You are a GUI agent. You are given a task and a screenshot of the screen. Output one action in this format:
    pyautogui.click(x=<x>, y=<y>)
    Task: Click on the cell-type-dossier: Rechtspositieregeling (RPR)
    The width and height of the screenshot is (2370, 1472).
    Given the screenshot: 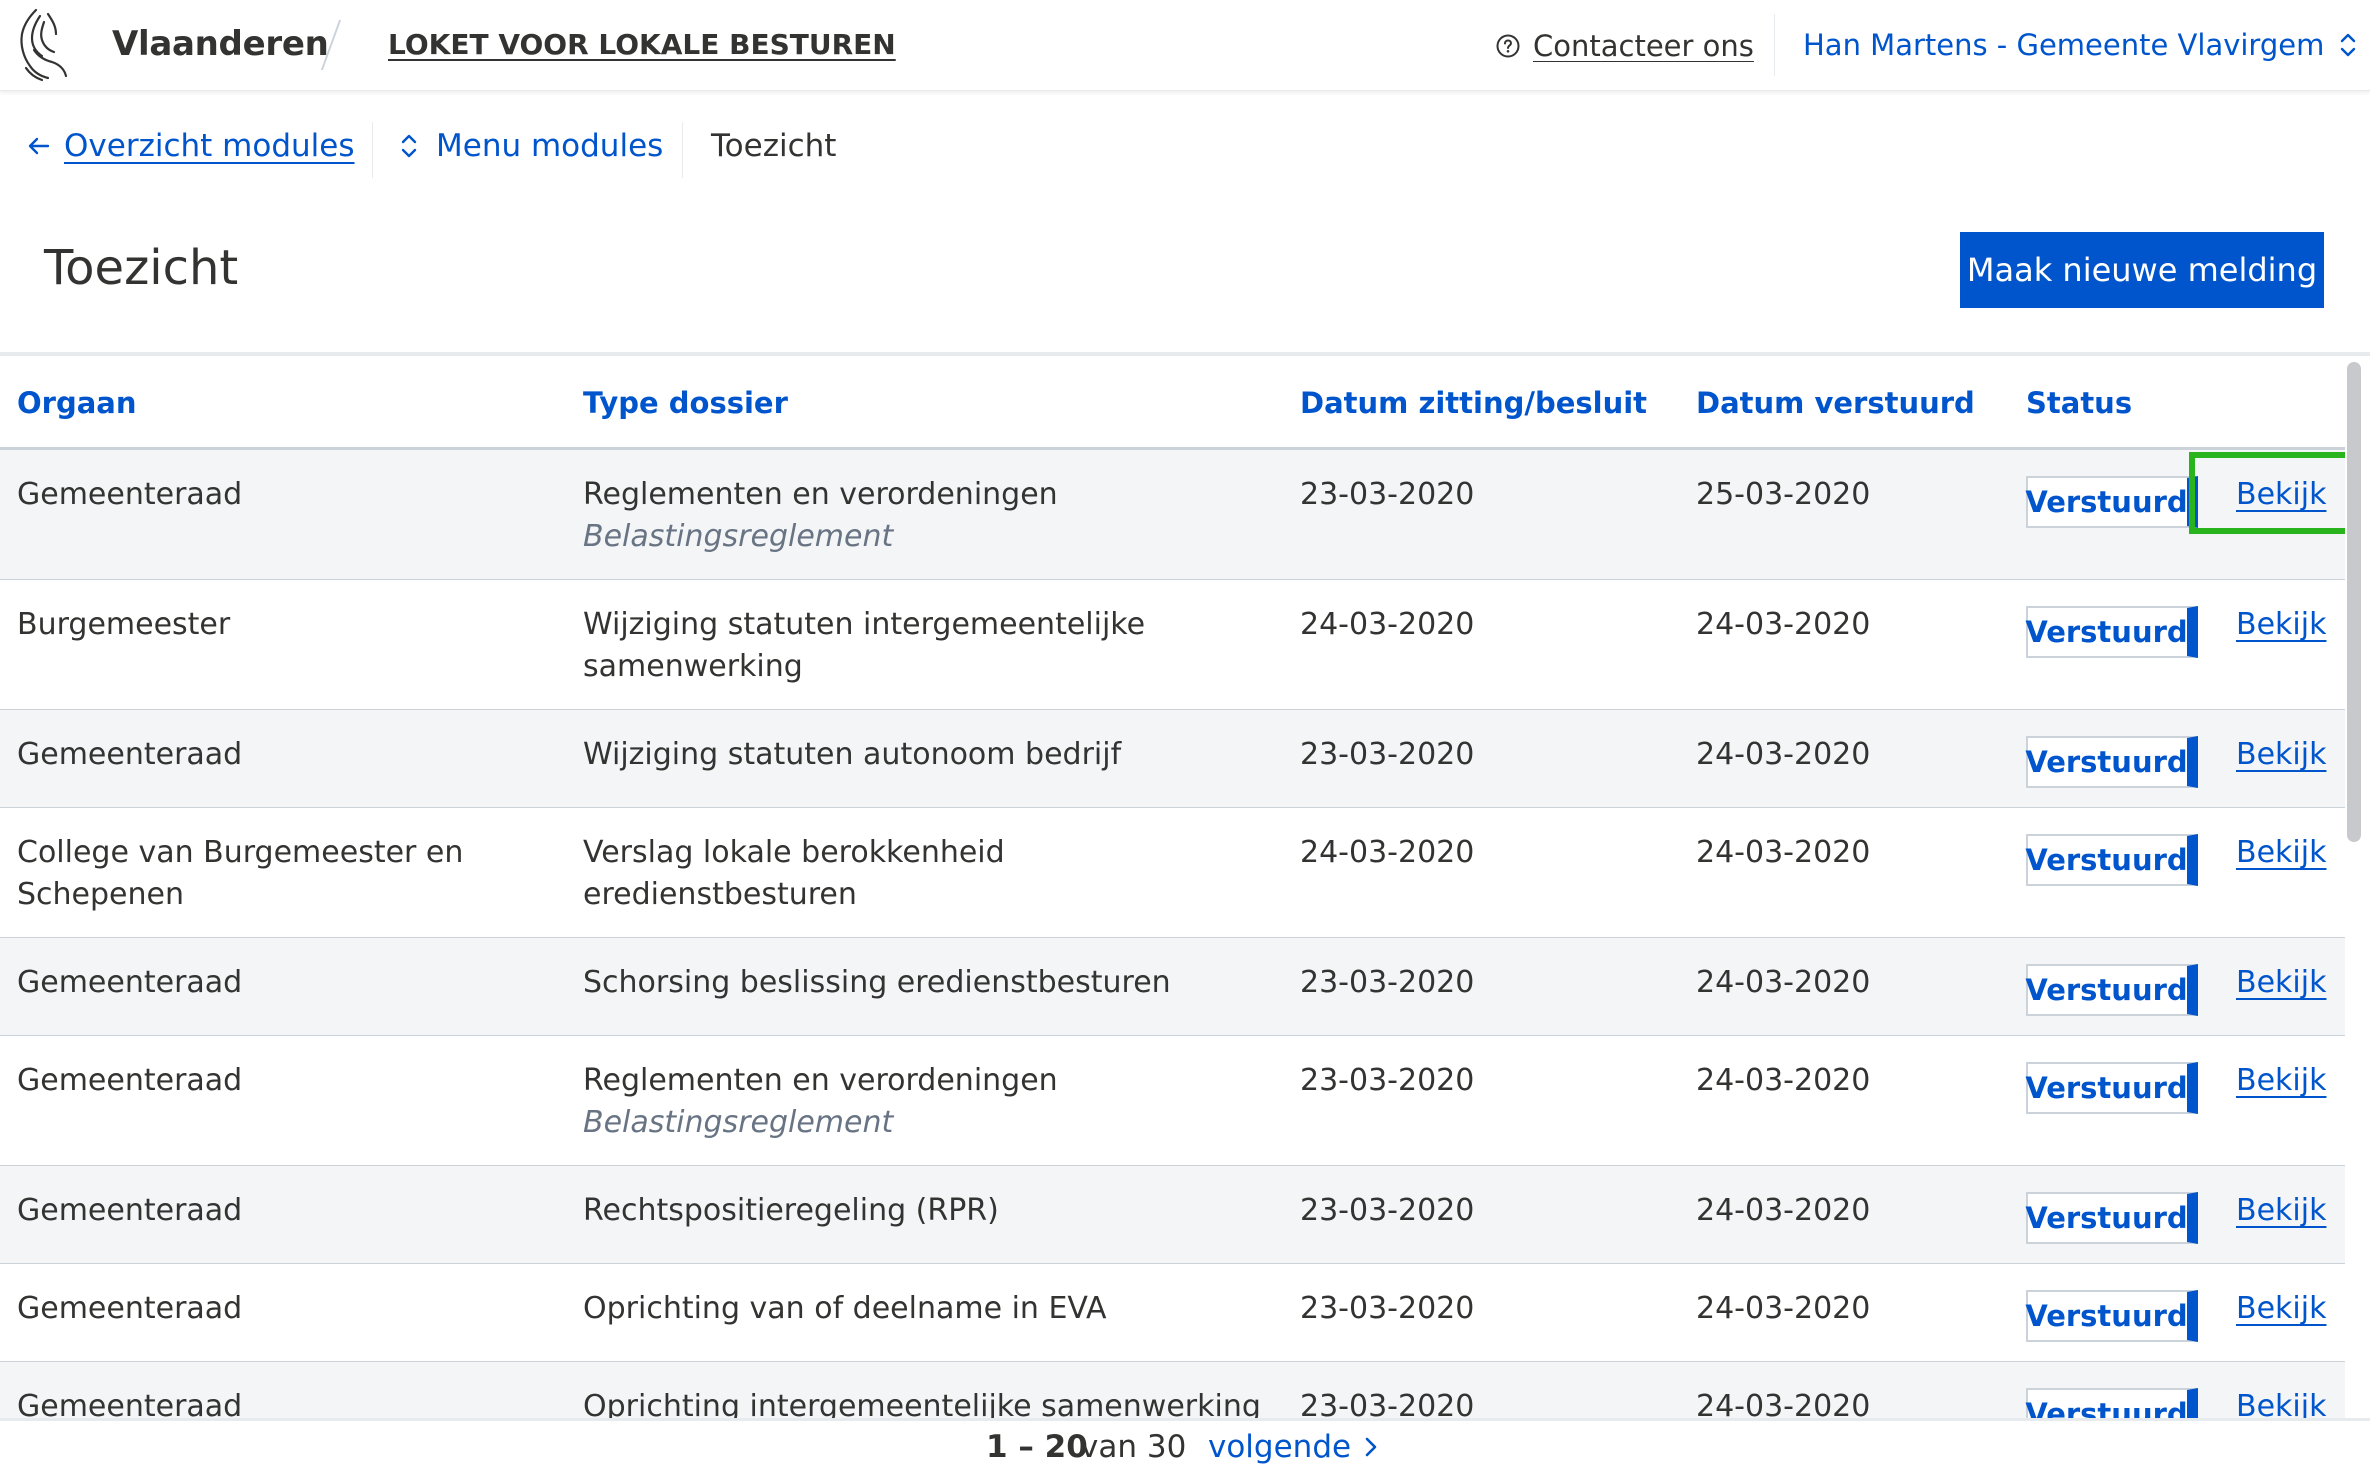 What is the action you would take?
    pyautogui.click(x=923, y=1211)
    